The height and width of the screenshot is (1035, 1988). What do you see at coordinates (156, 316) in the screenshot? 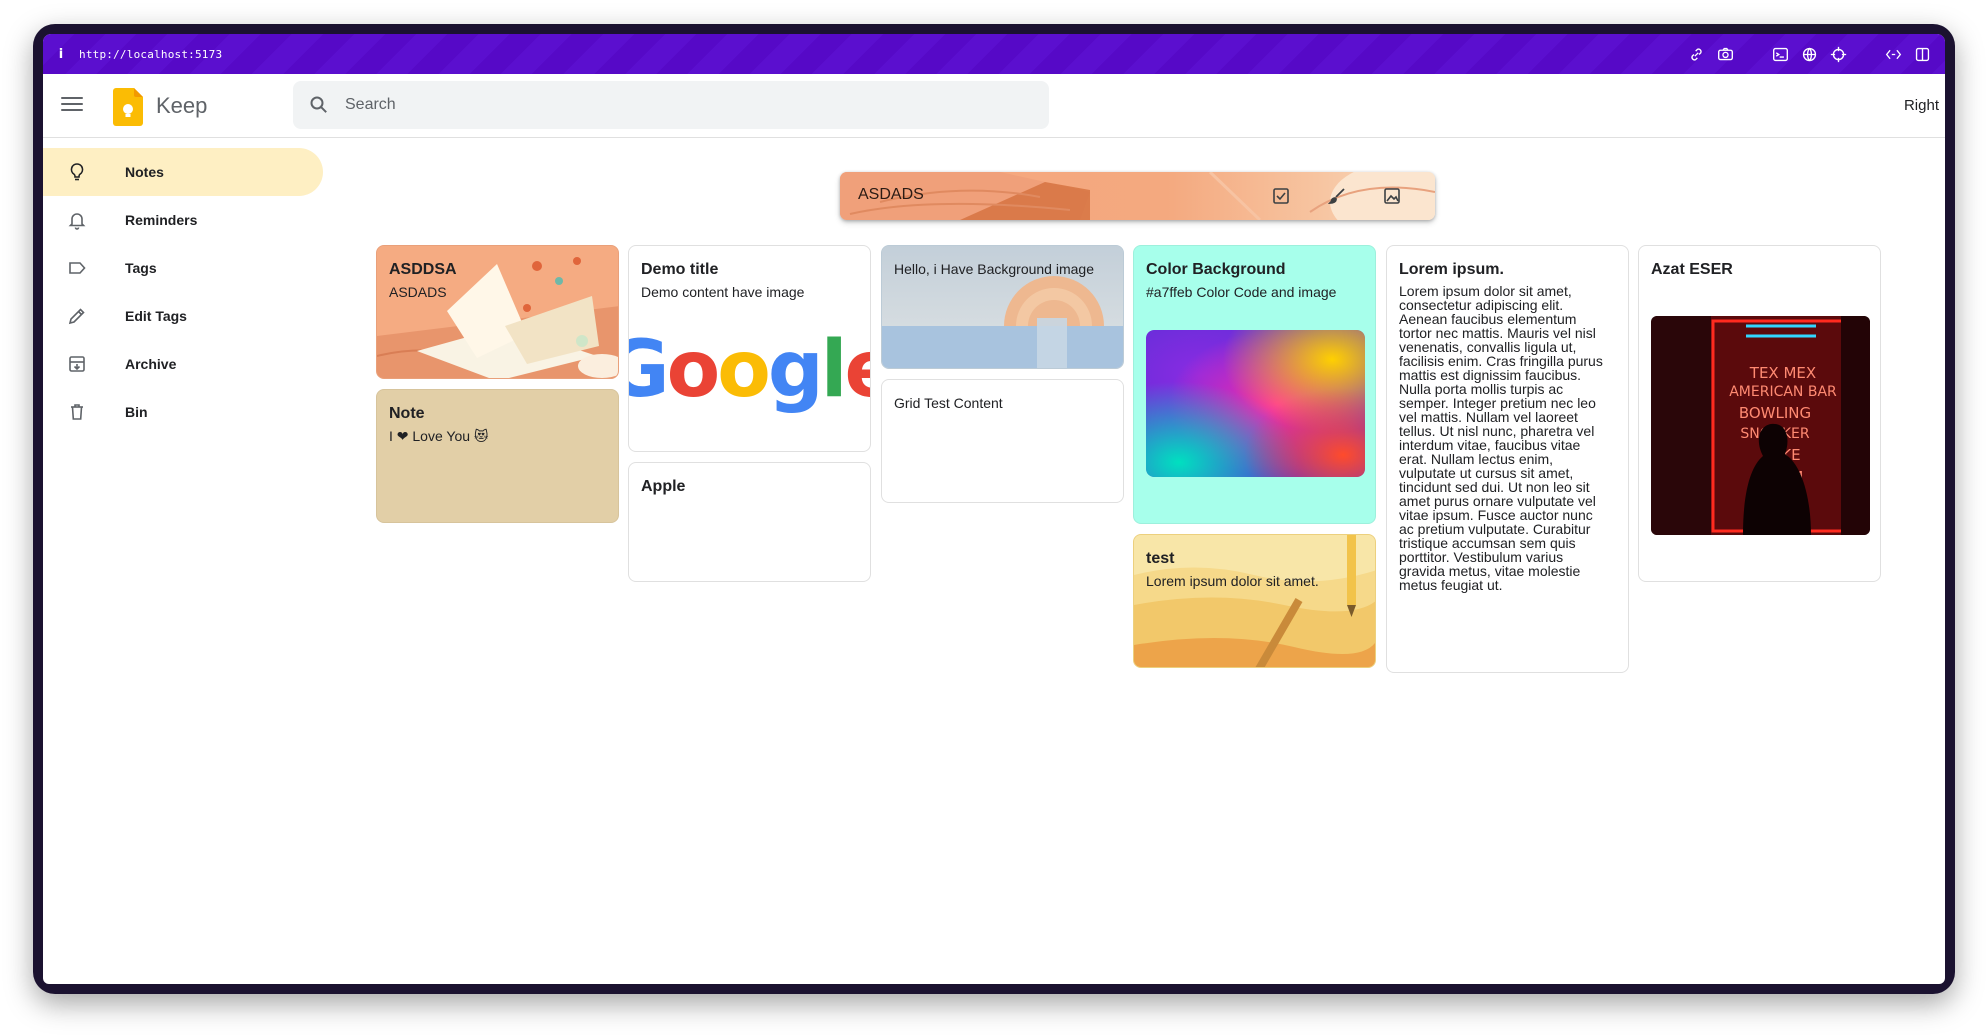
I see `sidebar-item-label: Edit Tags` at bounding box center [156, 316].